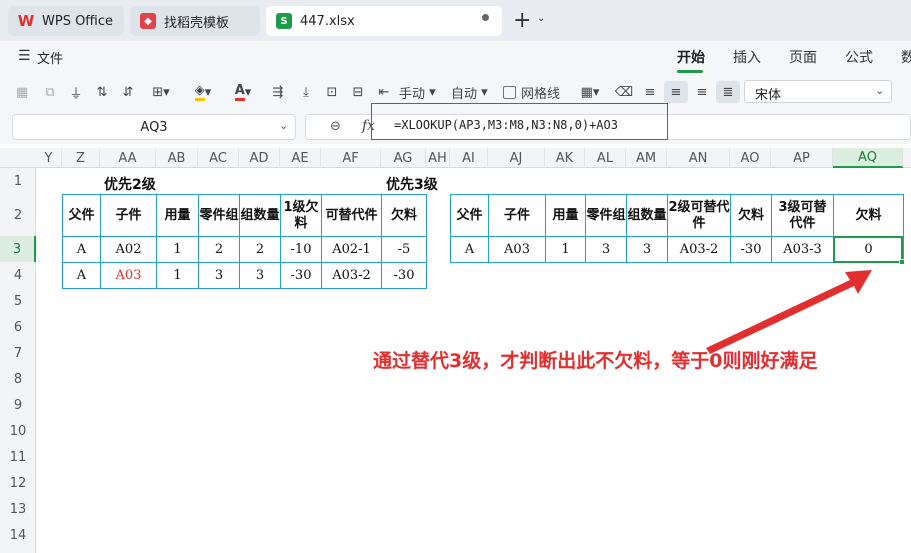  Describe the element at coordinates (278, 92) in the screenshot. I see `wrap-text-icon: ⇶` at that location.